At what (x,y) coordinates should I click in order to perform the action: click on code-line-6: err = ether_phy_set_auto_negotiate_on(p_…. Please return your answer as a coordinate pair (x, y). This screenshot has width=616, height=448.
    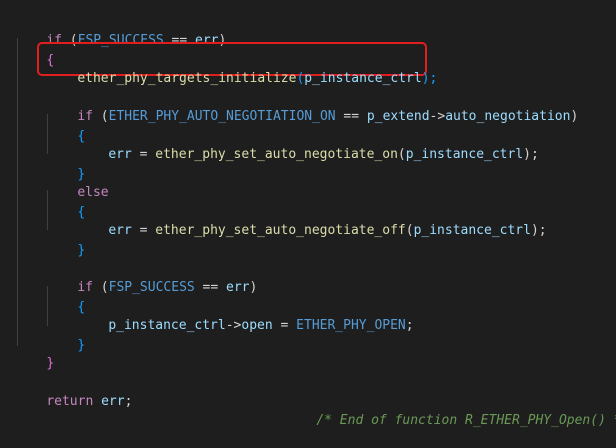
    Looking at the image, I should click on (308, 145).